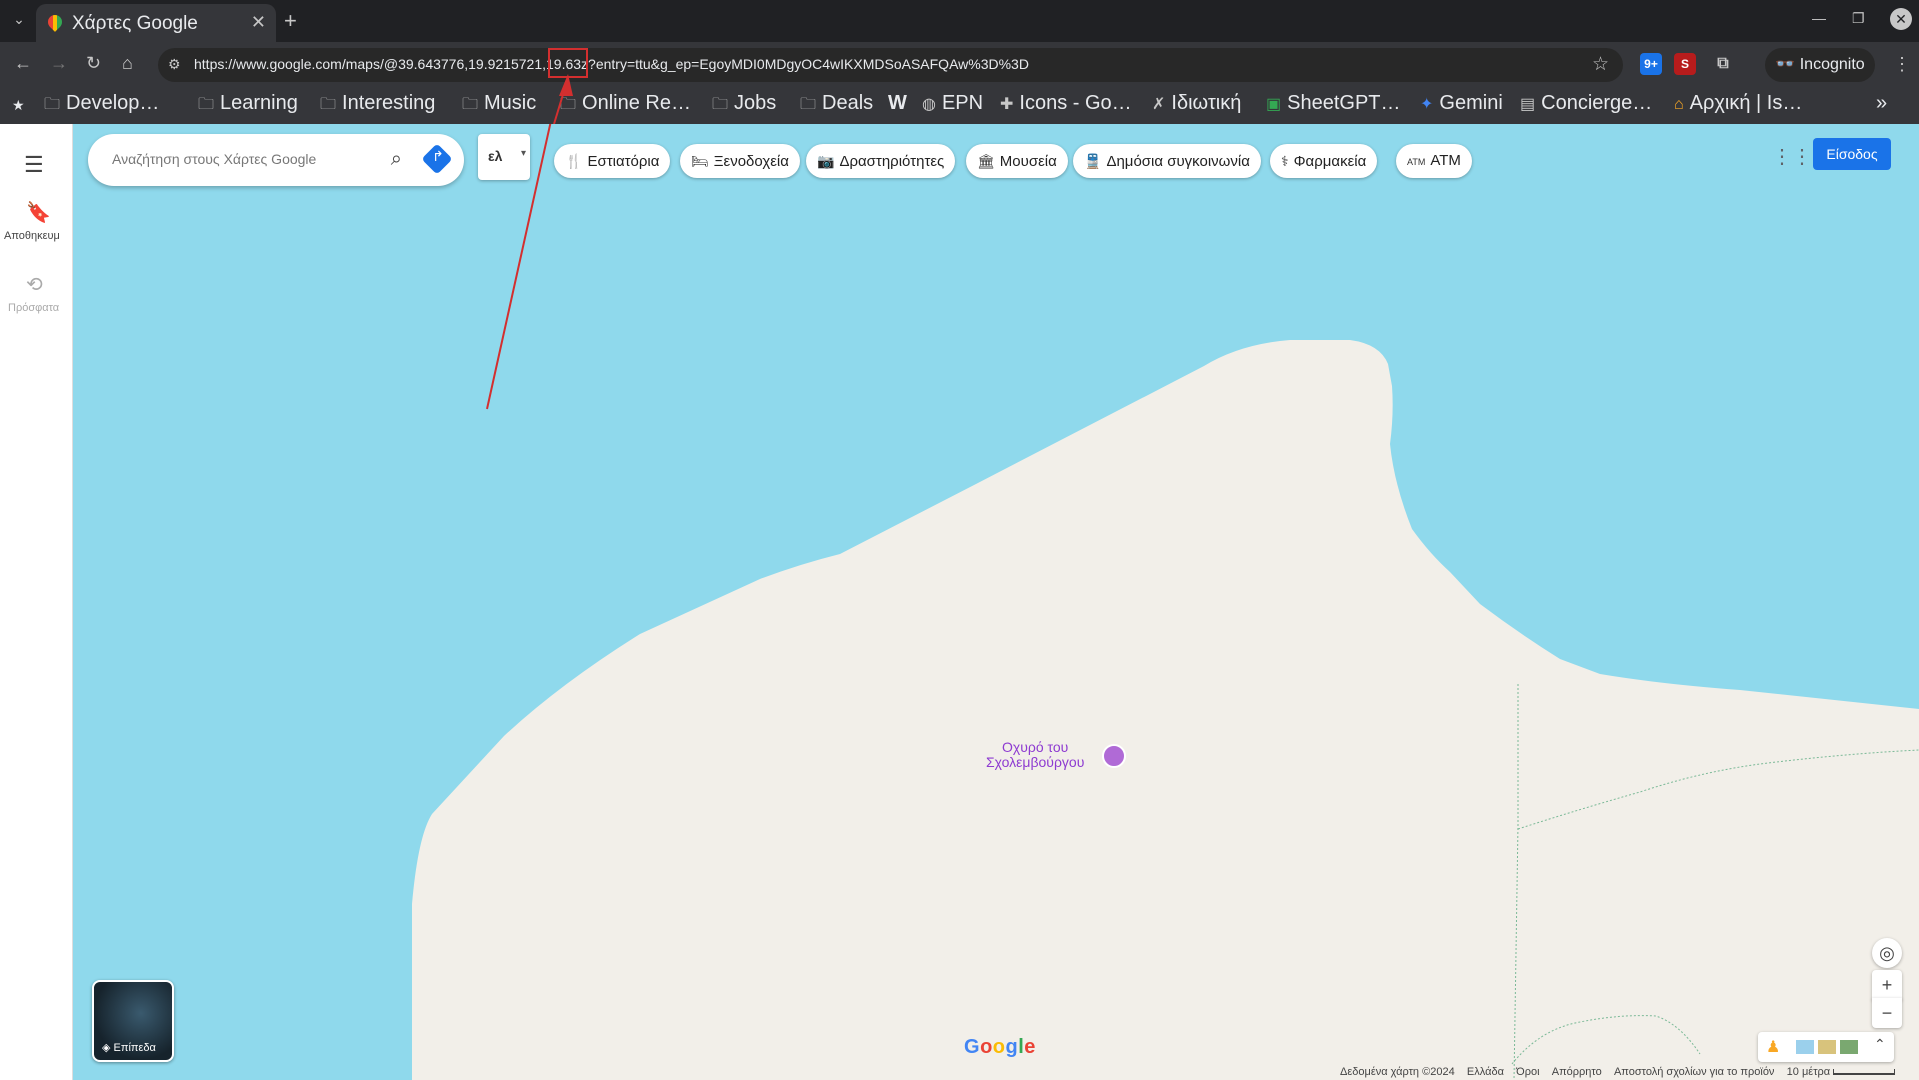 This screenshot has height=1080, width=1919. Describe the element at coordinates (1694, 1072) in the screenshot. I see `feedback-link: Αποστολή σχολίων για το προϊόν` at that location.